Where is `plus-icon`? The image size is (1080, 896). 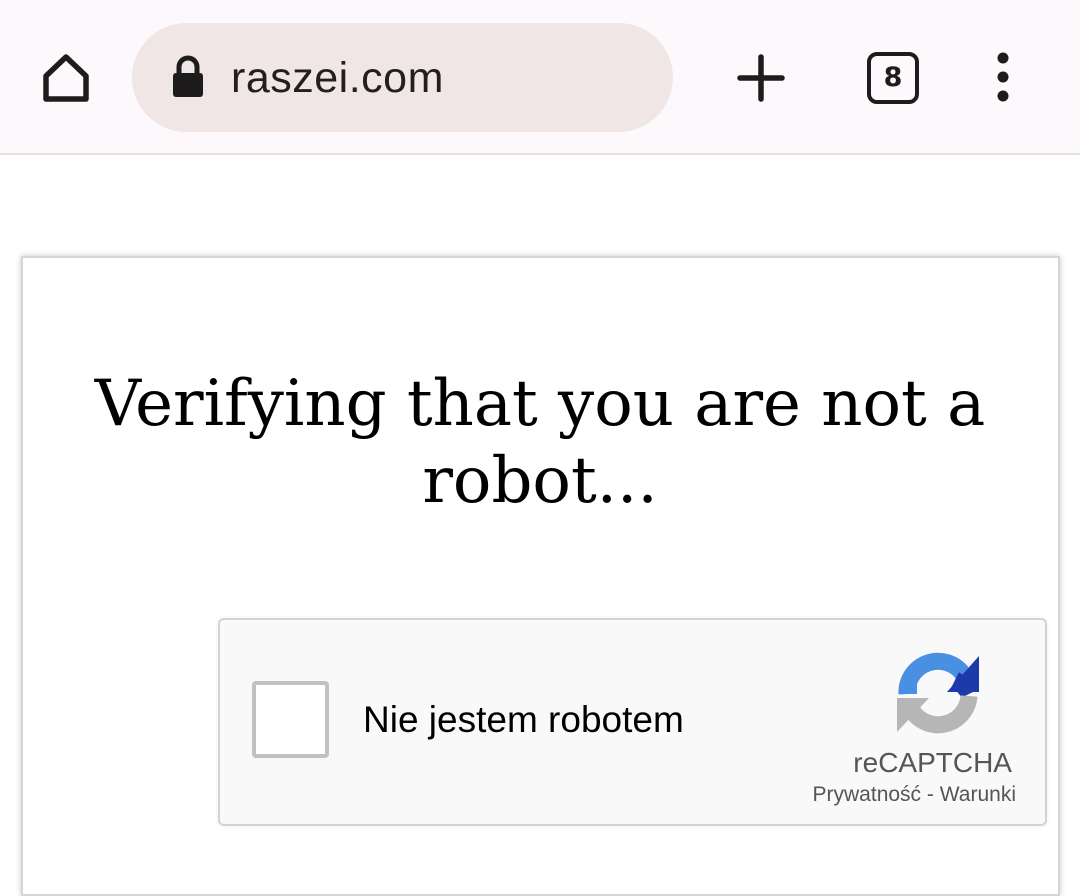
plus-icon is located at coordinates (761, 78).